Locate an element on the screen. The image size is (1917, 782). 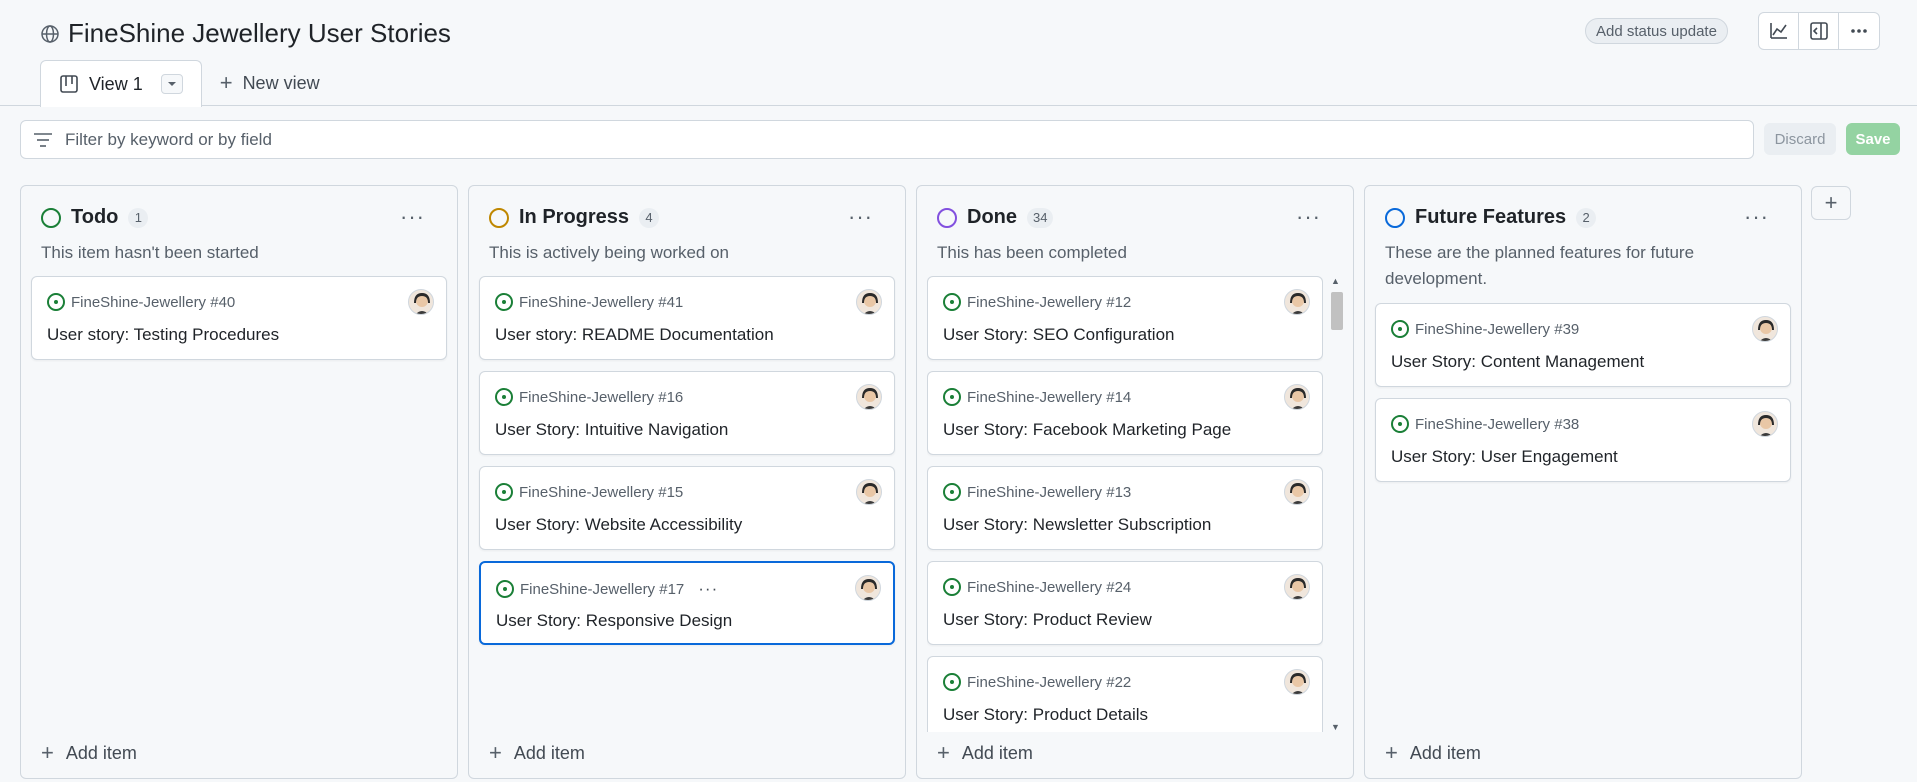
scroll-up-arrow-icon: ▲ is located at coordinates (1335, 281).